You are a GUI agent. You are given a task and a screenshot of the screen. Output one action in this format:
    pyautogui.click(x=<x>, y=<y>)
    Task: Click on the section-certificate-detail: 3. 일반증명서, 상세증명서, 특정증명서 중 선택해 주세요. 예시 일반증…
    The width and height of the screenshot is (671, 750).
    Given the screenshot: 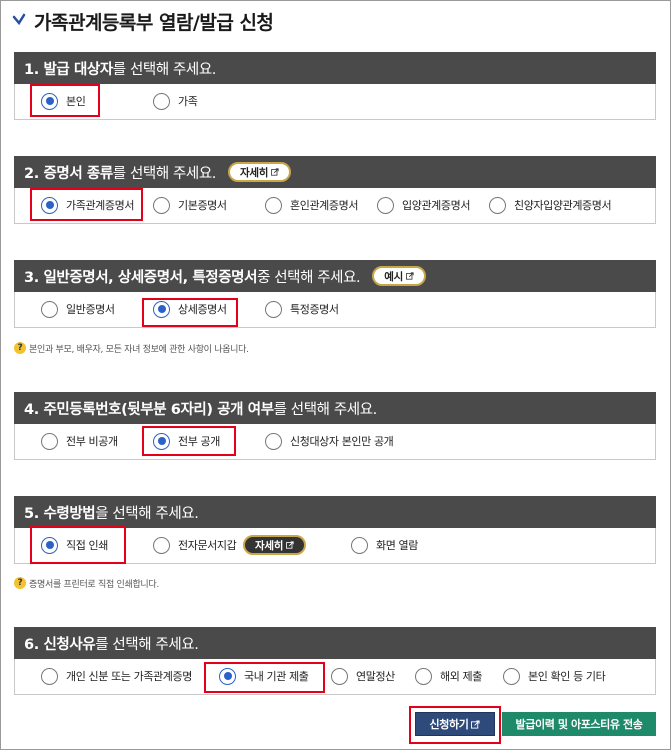 What is the action you would take?
    pyautogui.click(x=335, y=294)
    